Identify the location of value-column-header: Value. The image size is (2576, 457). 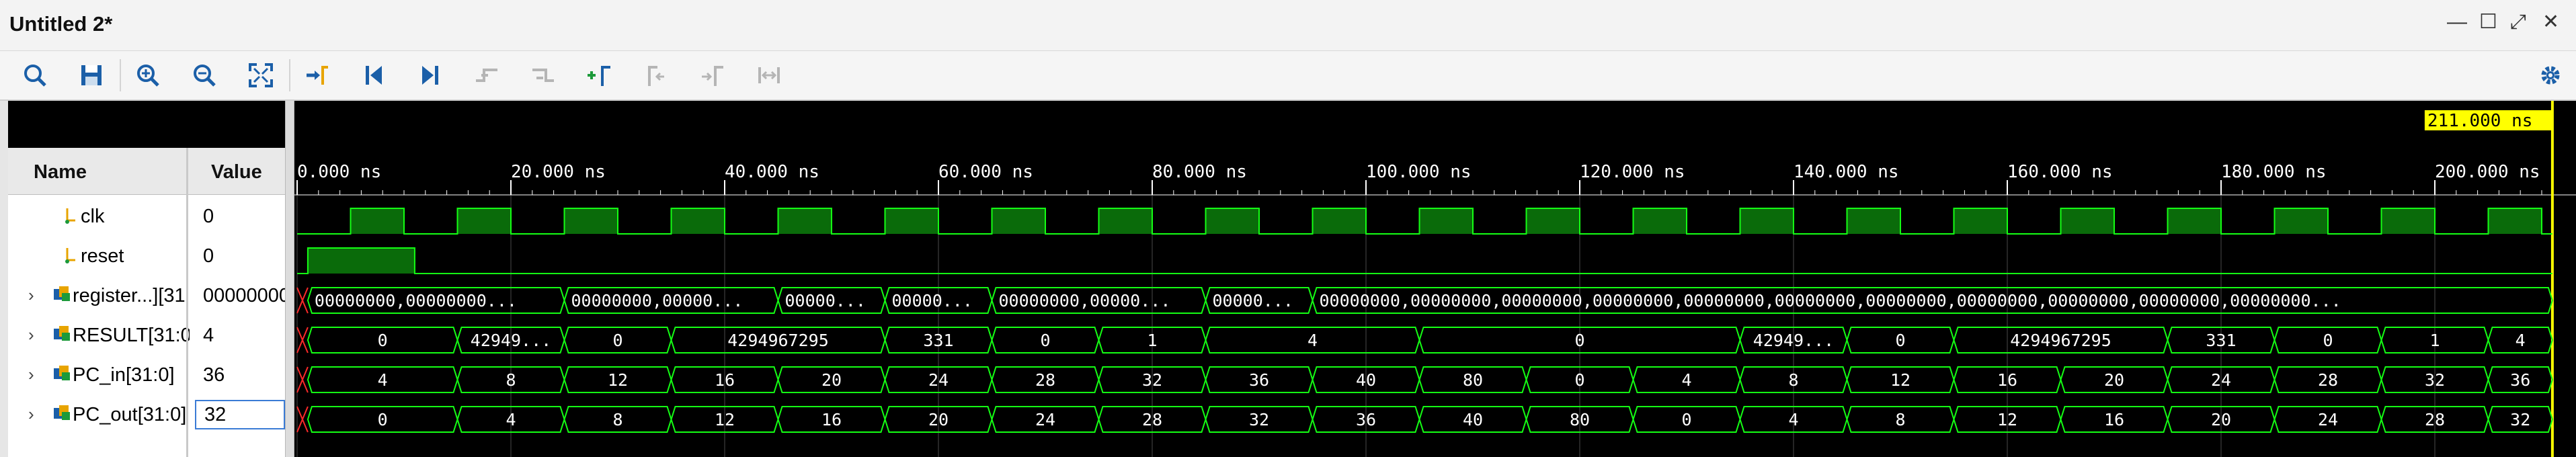
(236, 172).